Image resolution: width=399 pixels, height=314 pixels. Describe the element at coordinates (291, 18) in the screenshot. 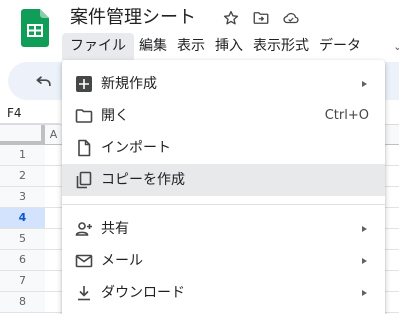

I see `cloud-status-icon` at that location.